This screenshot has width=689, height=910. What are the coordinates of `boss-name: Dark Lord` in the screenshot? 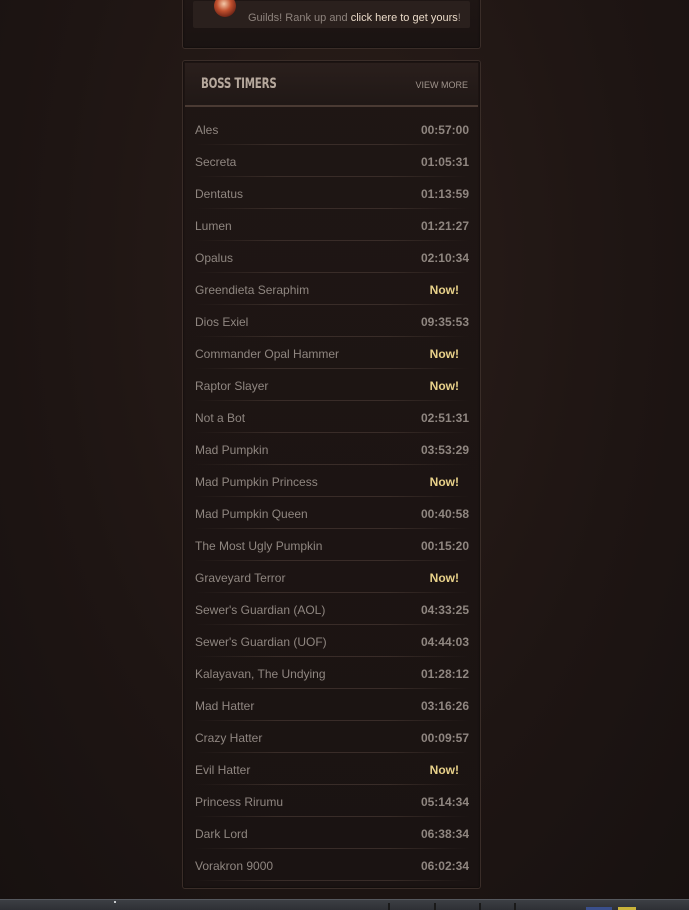 It's located at (221, 834).